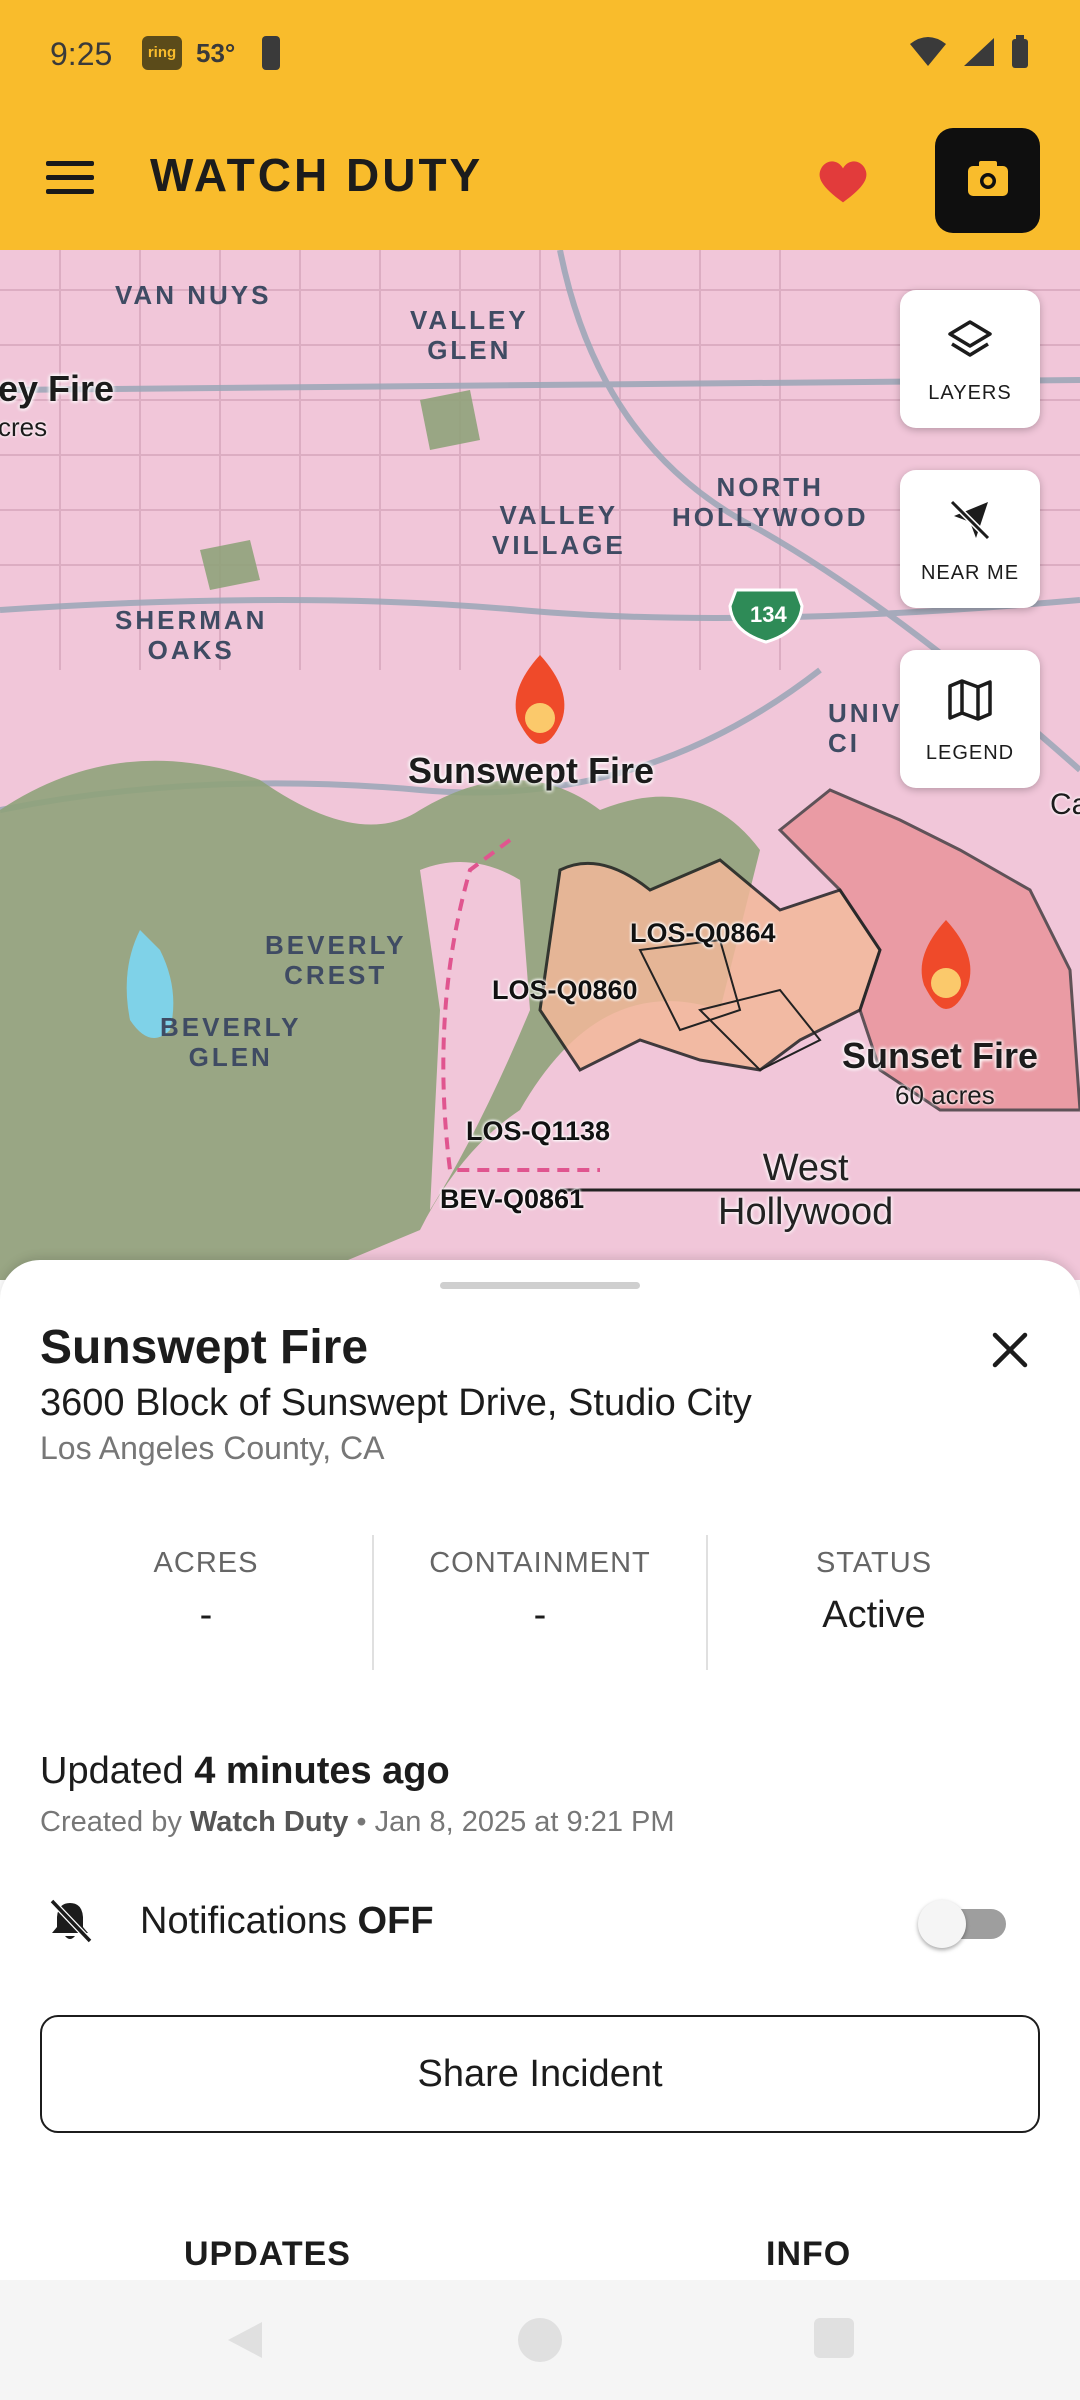 This screenshot has height=2400, width=1080. I want to click on updated-time: 4 minutes ago, so click(322, 1771).